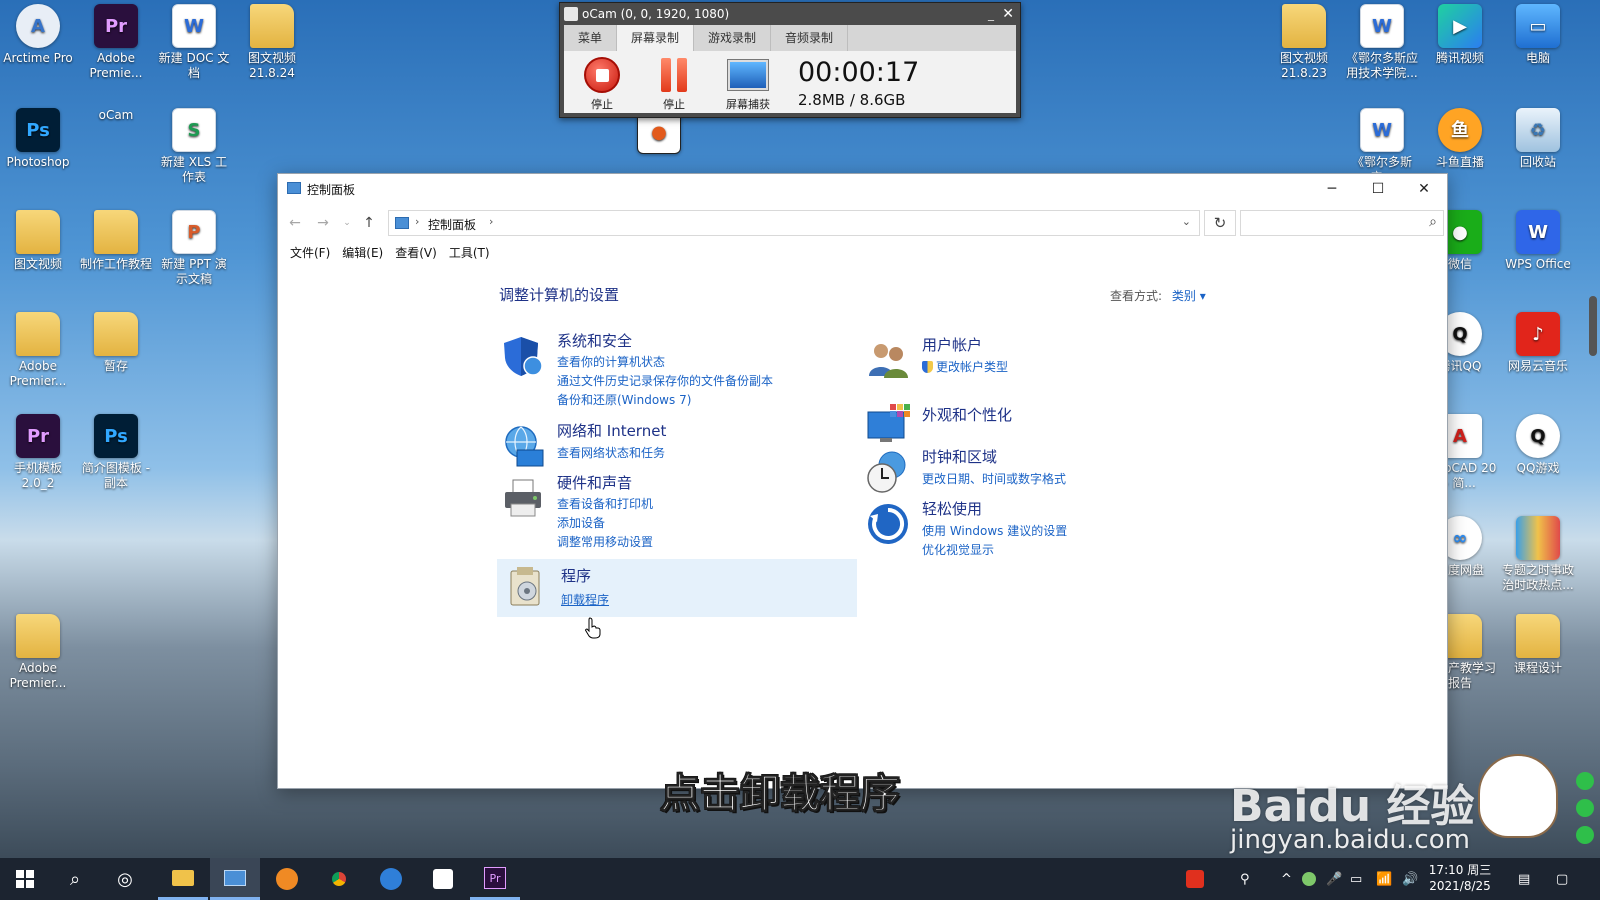  What do you see at coordinates (25, 879) in the screenshot?
I see `start-button` at bounding box center [25, 879].